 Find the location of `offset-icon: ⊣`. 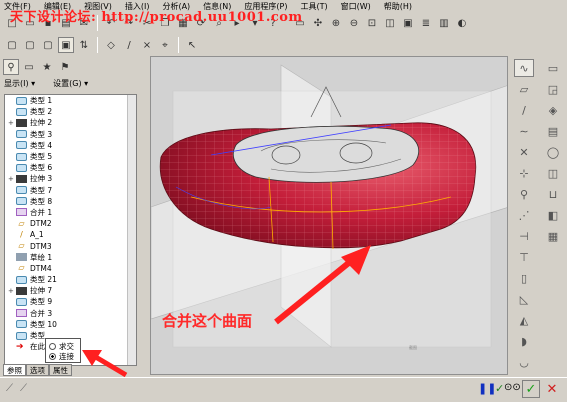

offset-icon: ⊣ is located at coordinates (524, 236).